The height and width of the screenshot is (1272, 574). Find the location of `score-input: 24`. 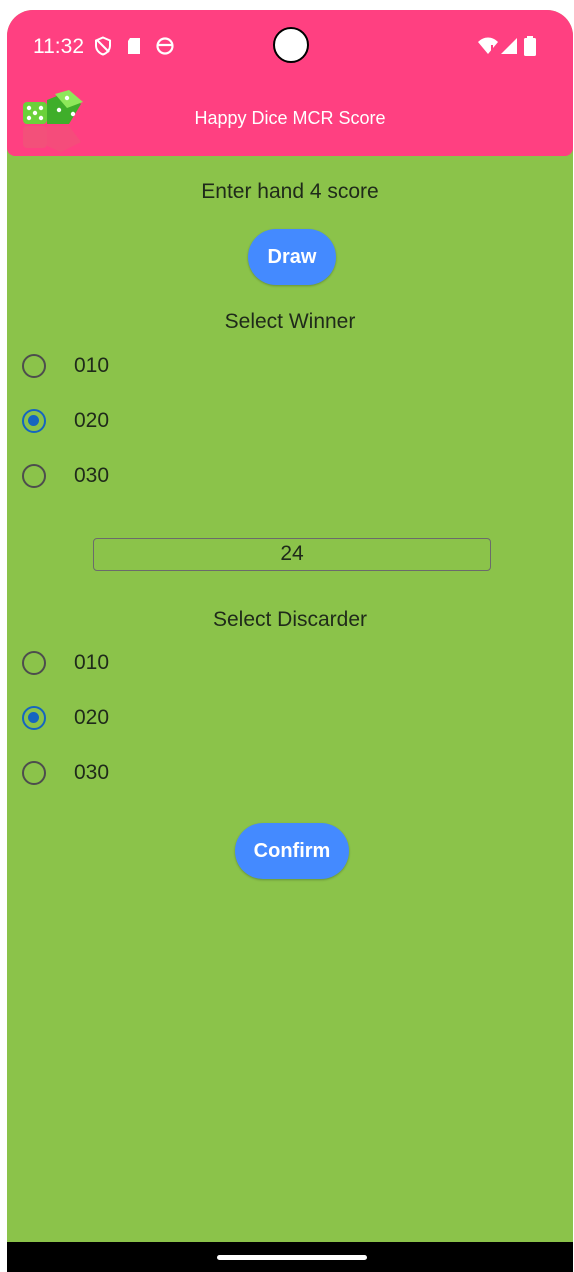

score-input: 24 is located at coordinates (292, 554).